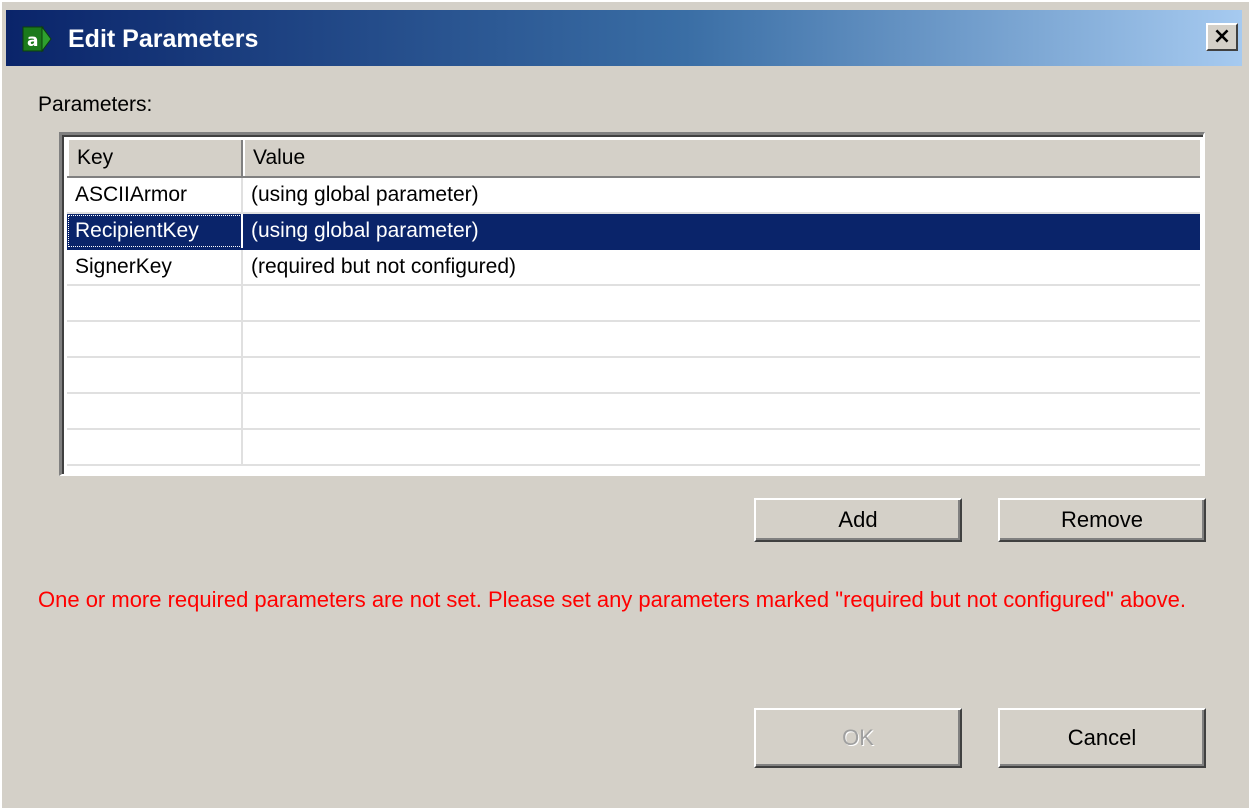 The height and width of the screenshot is (808, 1249). I want to click on green-arrow-a-icon: a, so click(37, 39).